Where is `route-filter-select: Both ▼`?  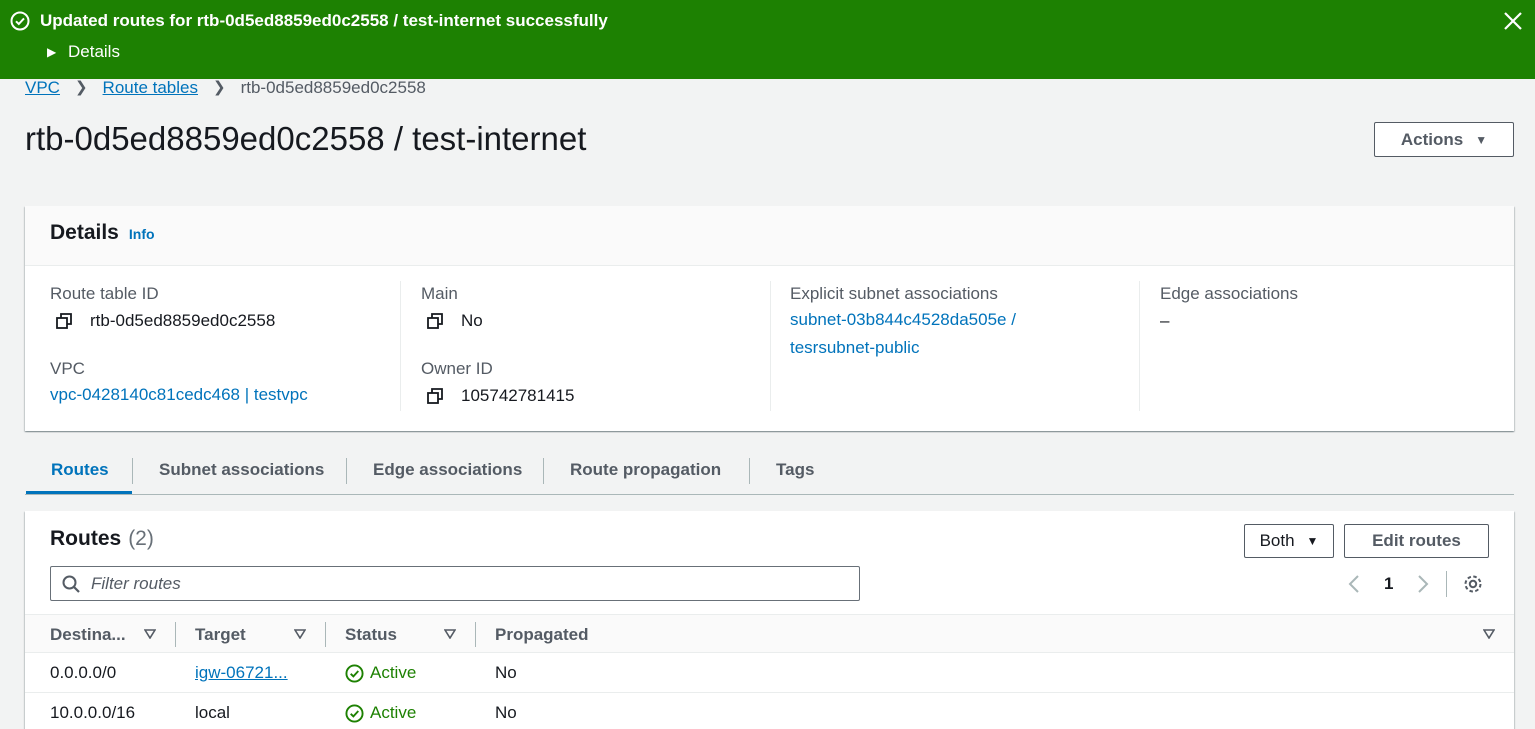 route-filter-select: Both ▼ is located at coordinates (1289, 541).